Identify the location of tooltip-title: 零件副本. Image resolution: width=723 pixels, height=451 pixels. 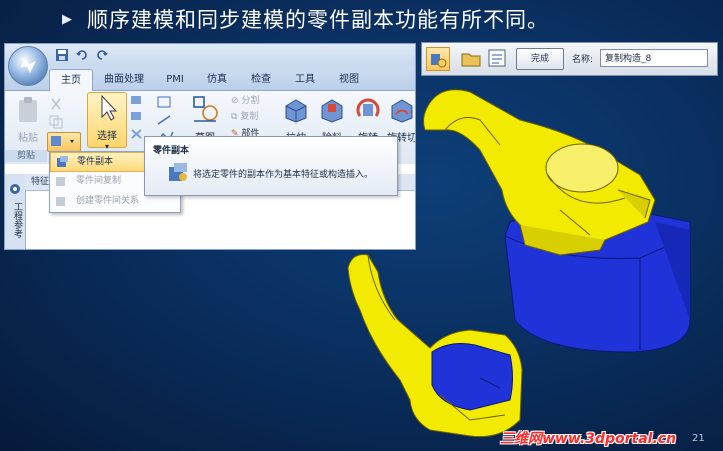
(171, 151).